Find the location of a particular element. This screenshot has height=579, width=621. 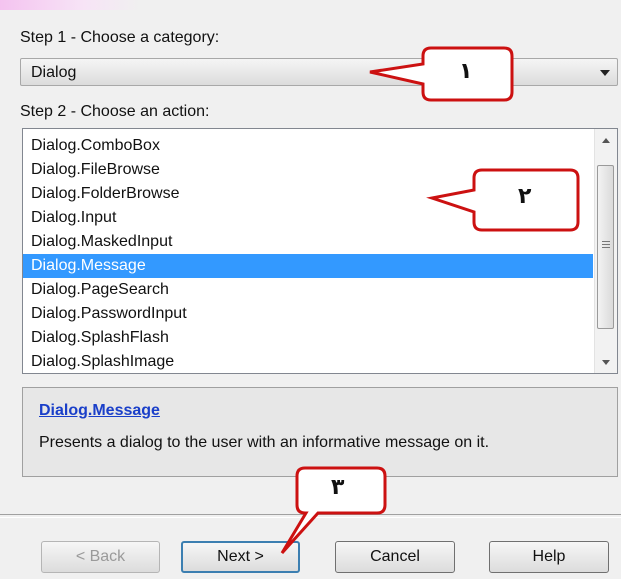

callout-1-label: ١ is located at coordinates (466, 71).